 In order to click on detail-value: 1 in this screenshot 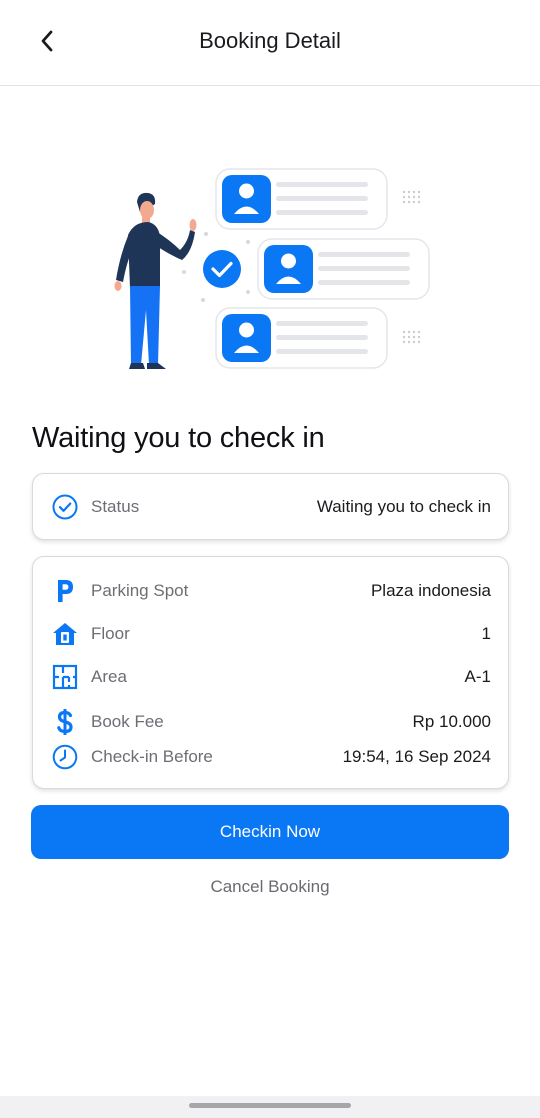, I will do `click(486, 633)`.